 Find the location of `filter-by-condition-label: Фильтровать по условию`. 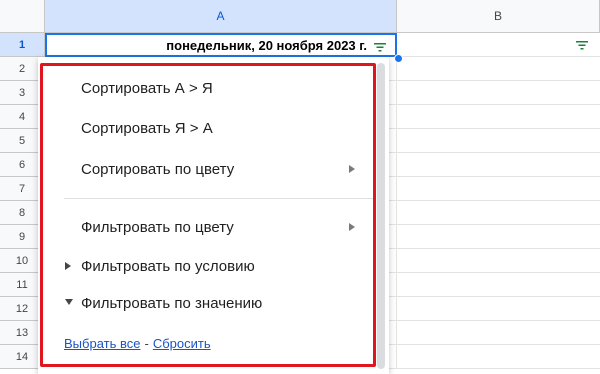

filter-by-condition-label: Фильтровать по условию is located at coordinates (168, 266).